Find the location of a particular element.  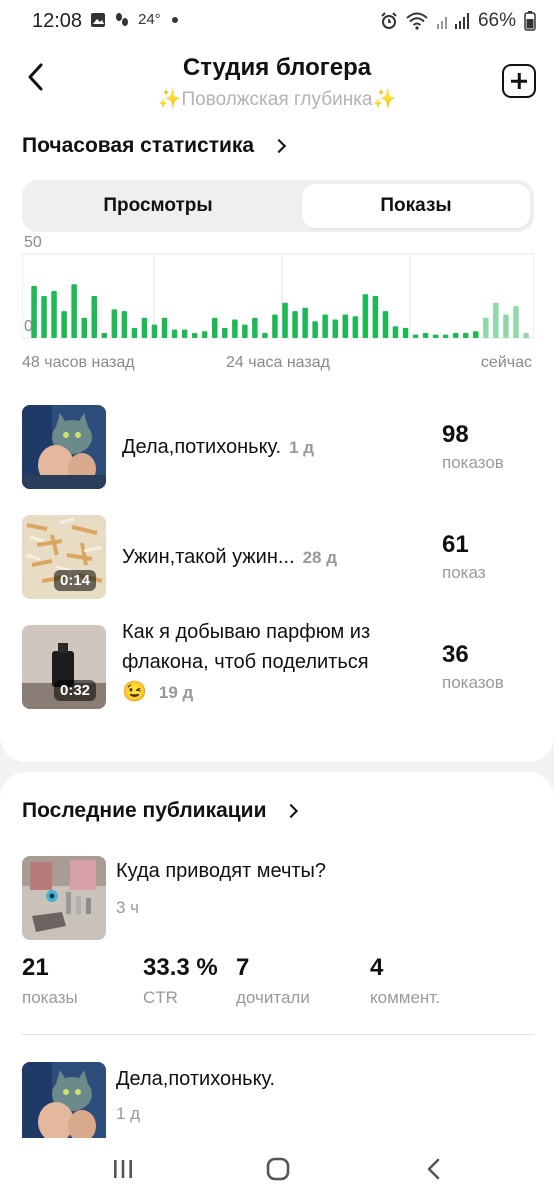

tab-views: Просмотры is located at coordinates (158, 206).